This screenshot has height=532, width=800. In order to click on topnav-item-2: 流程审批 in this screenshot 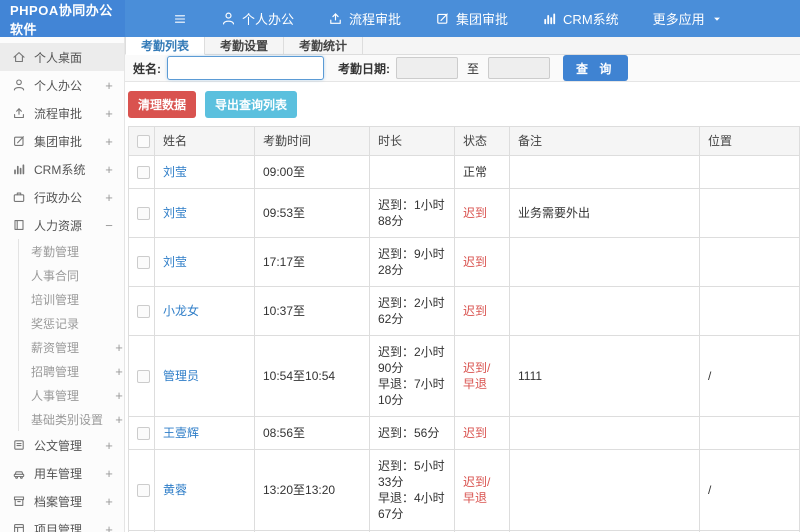, I will do `click(364, 18)`.